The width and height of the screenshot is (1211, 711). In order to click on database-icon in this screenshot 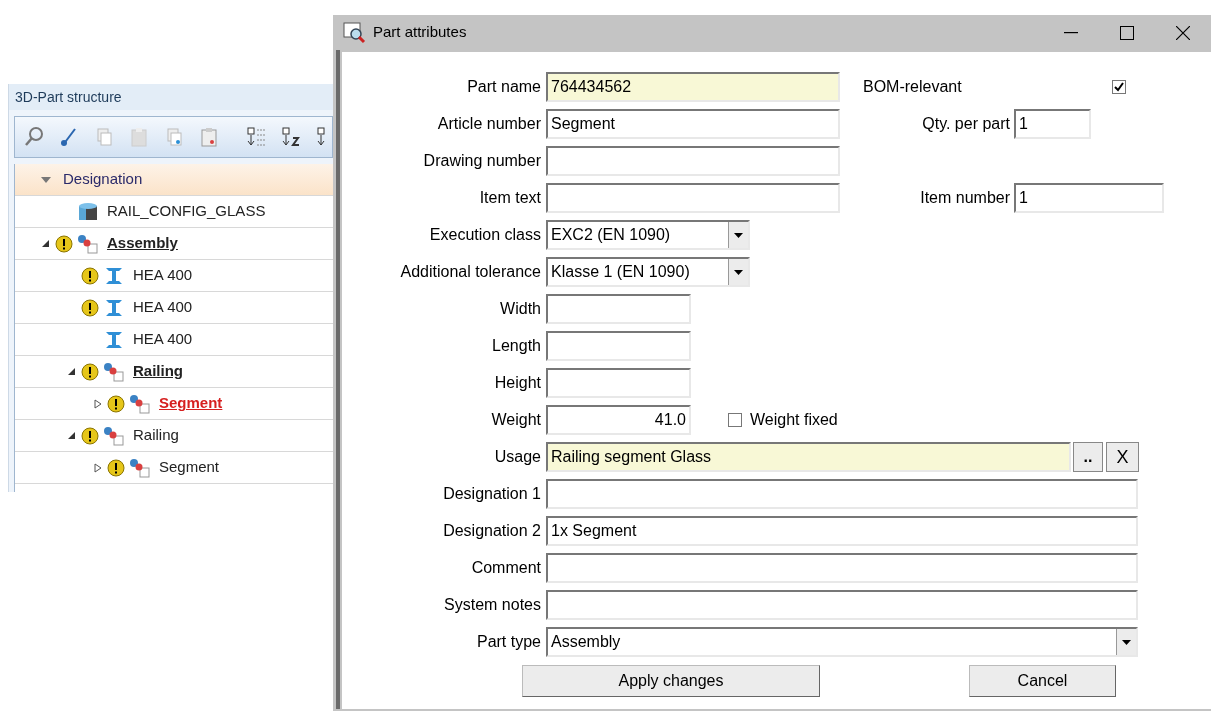, I will do `click(88, 211)`.